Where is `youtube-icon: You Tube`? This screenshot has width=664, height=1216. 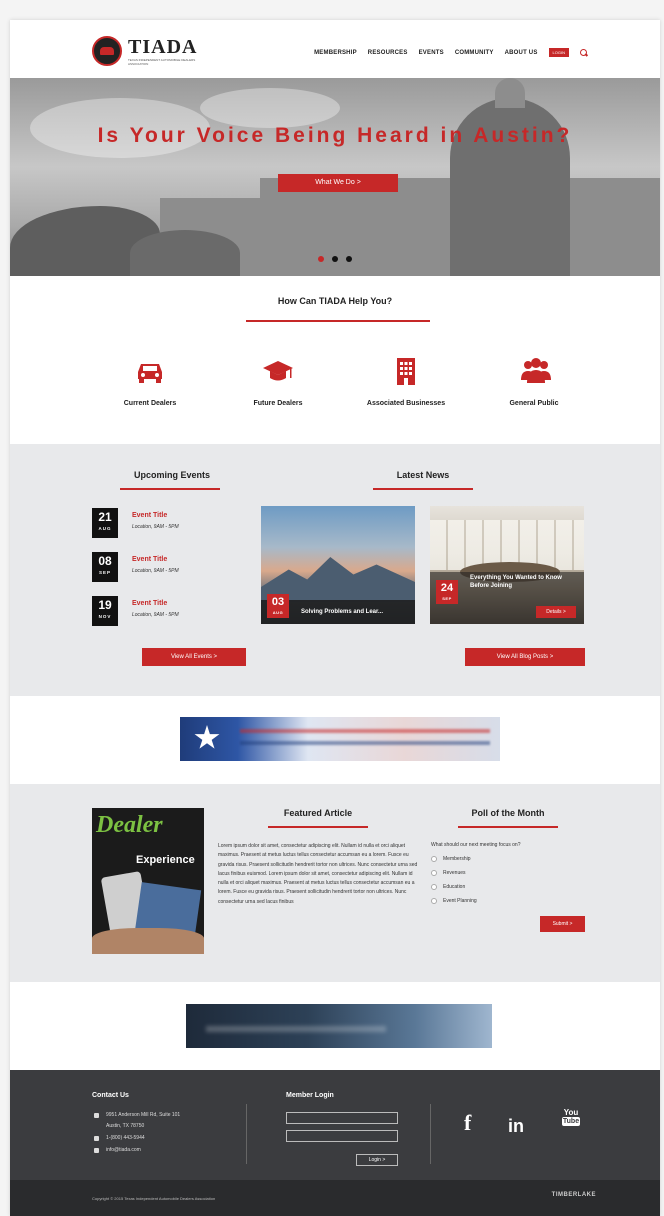 youtube-icon: You Tube is located at coordinates (571, 1117).